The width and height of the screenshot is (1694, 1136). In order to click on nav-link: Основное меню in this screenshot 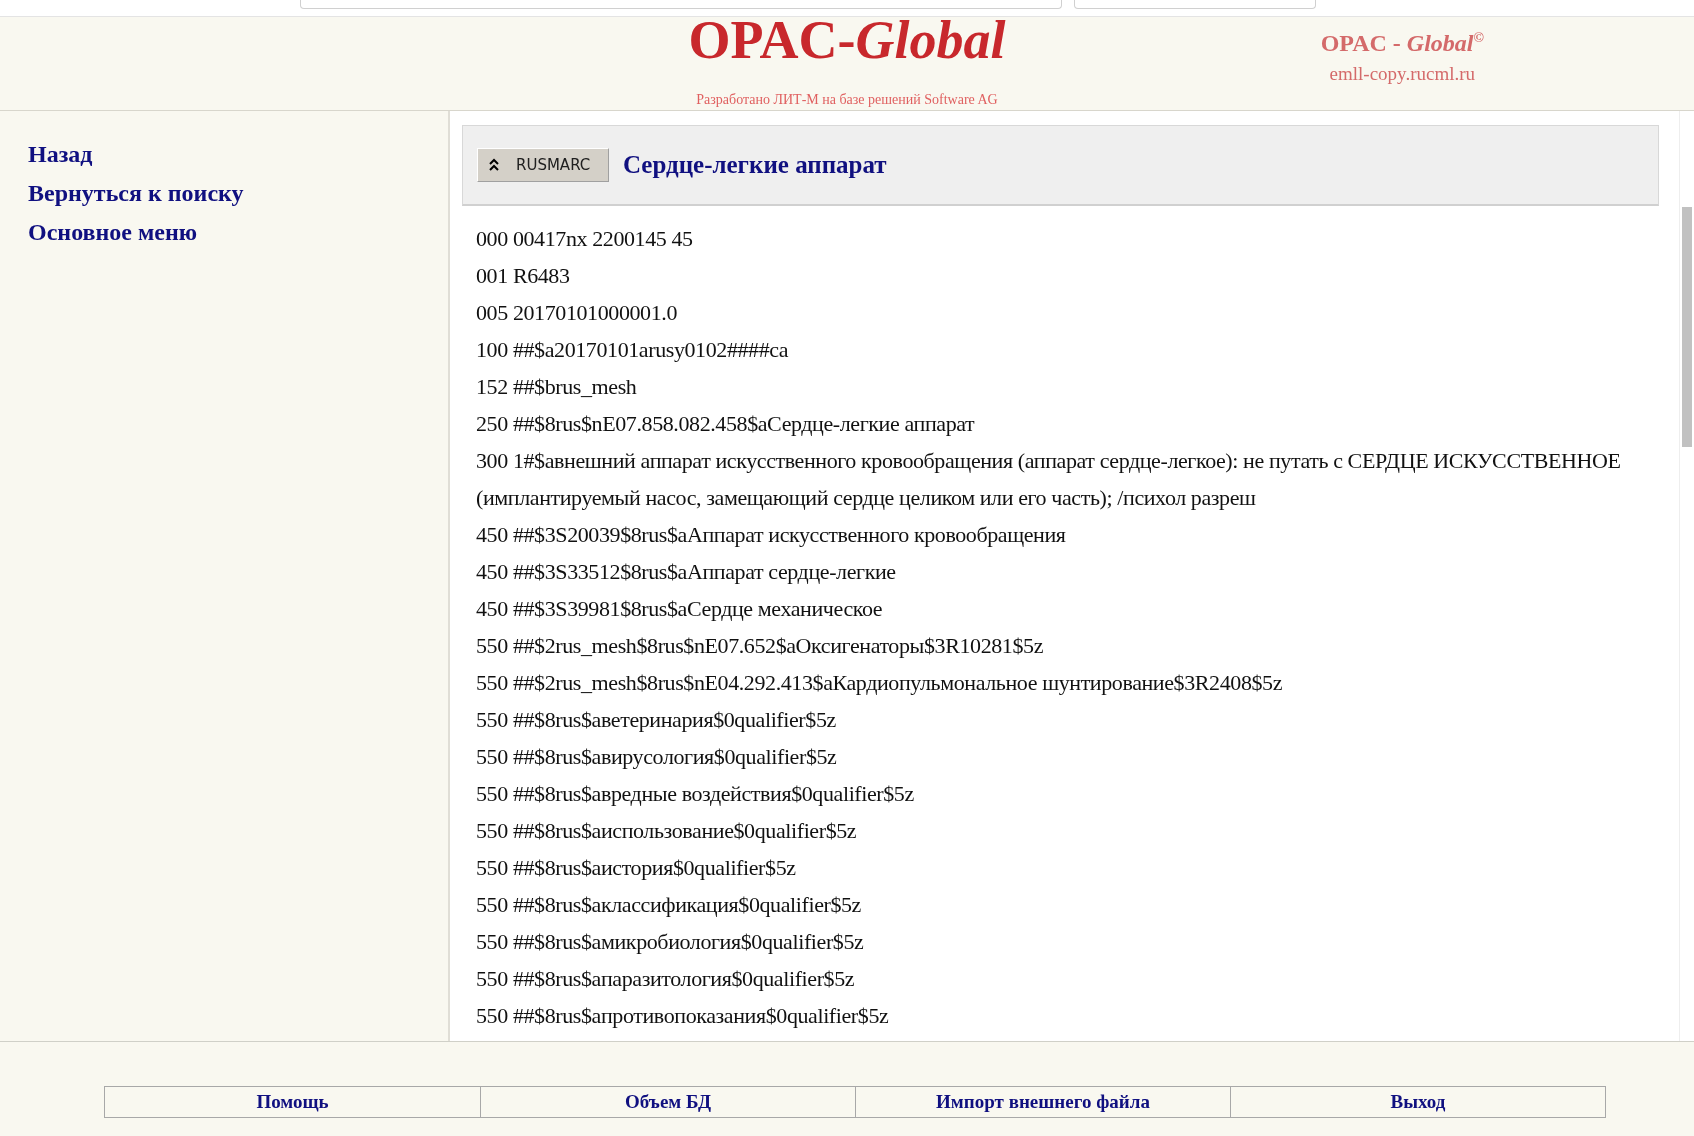, I will do `click(113, 232)`.